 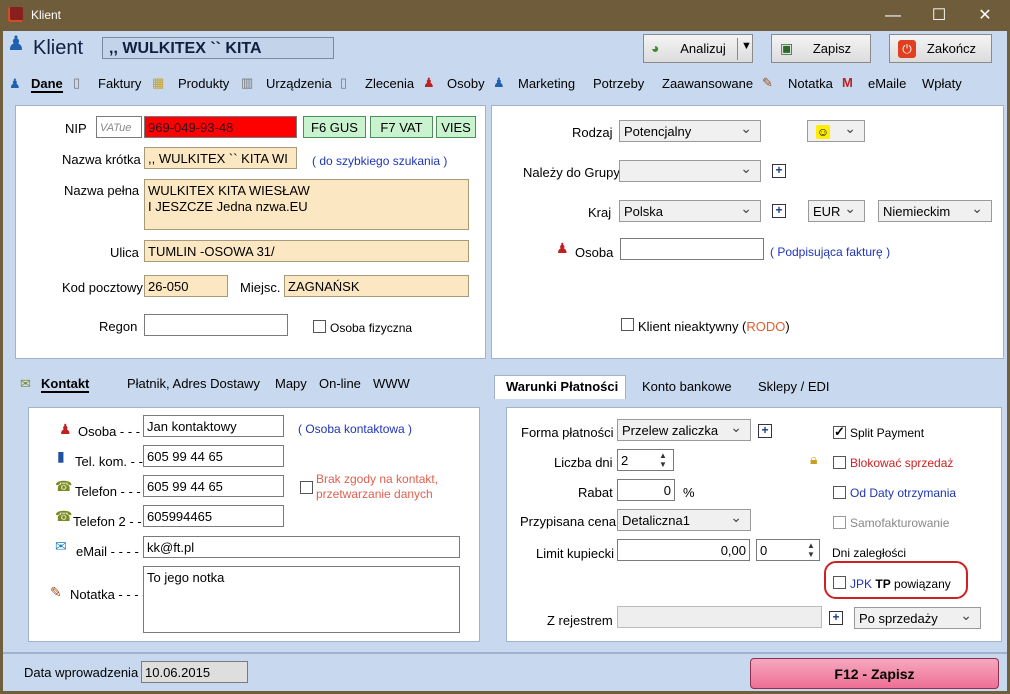 I want to click on regon-label: Regon, so click(x=118, y=326).